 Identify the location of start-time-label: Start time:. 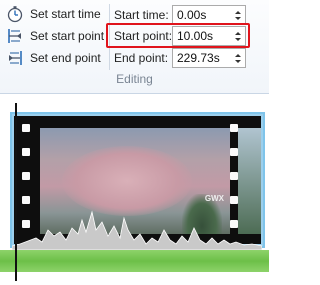
(141, 15).